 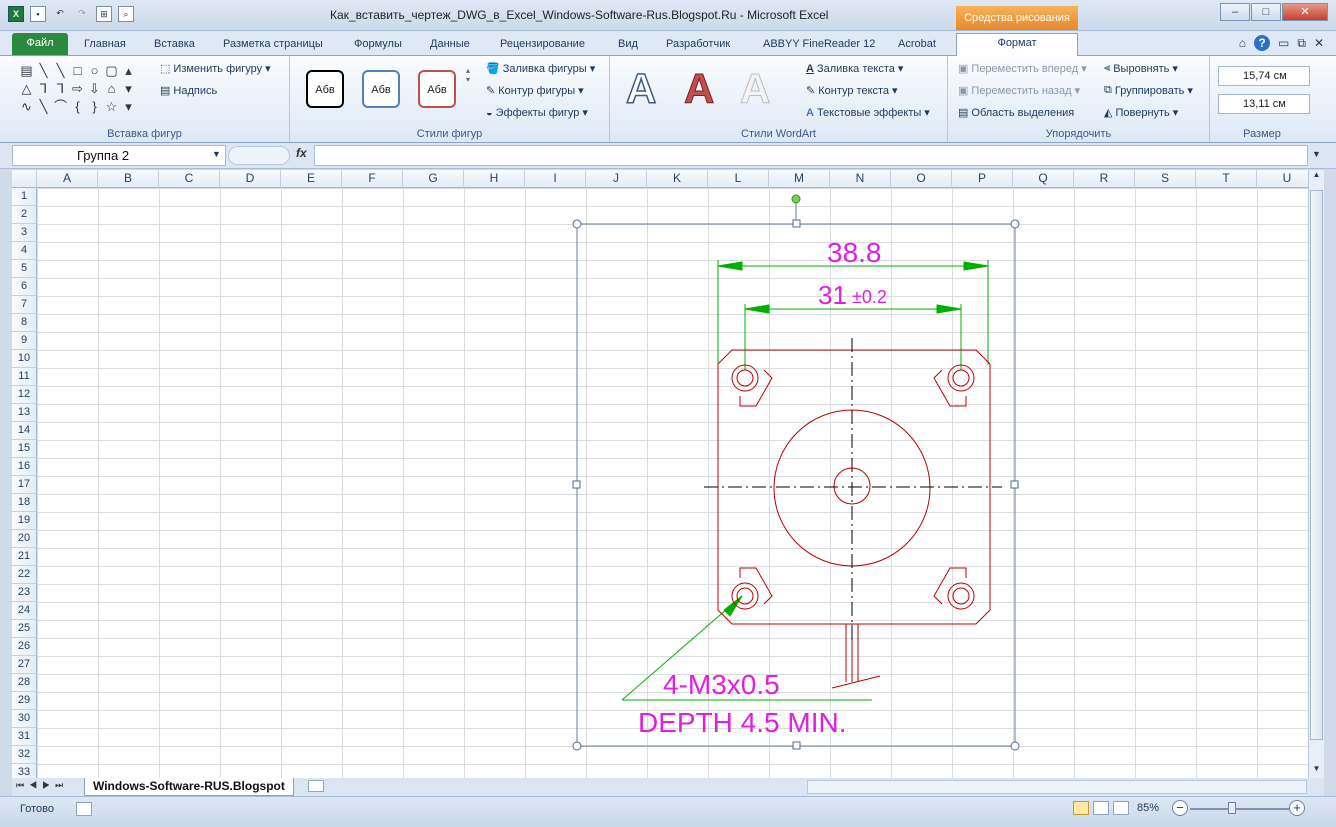 I want to click on sheet-nav-icons: ⏮◀▶⏭, so click(x=42, y=785).